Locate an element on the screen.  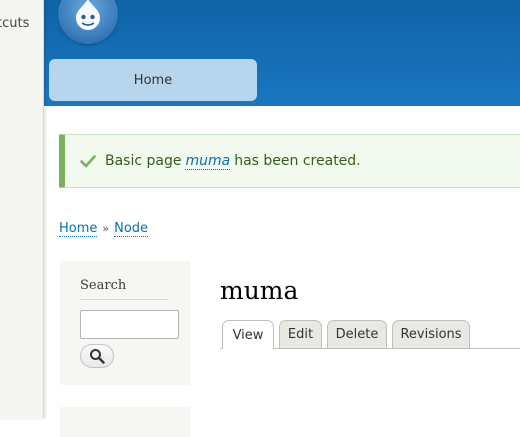
sidebar-block is located at coordinates (125, 422).